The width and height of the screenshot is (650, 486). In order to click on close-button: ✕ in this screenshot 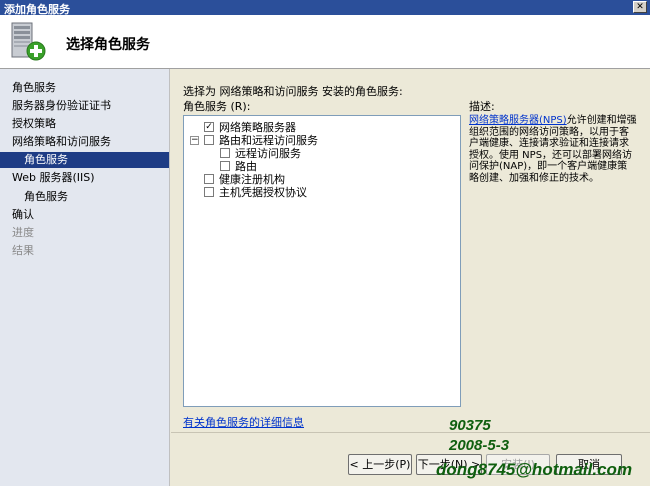, I will do `click(640, 7)`.